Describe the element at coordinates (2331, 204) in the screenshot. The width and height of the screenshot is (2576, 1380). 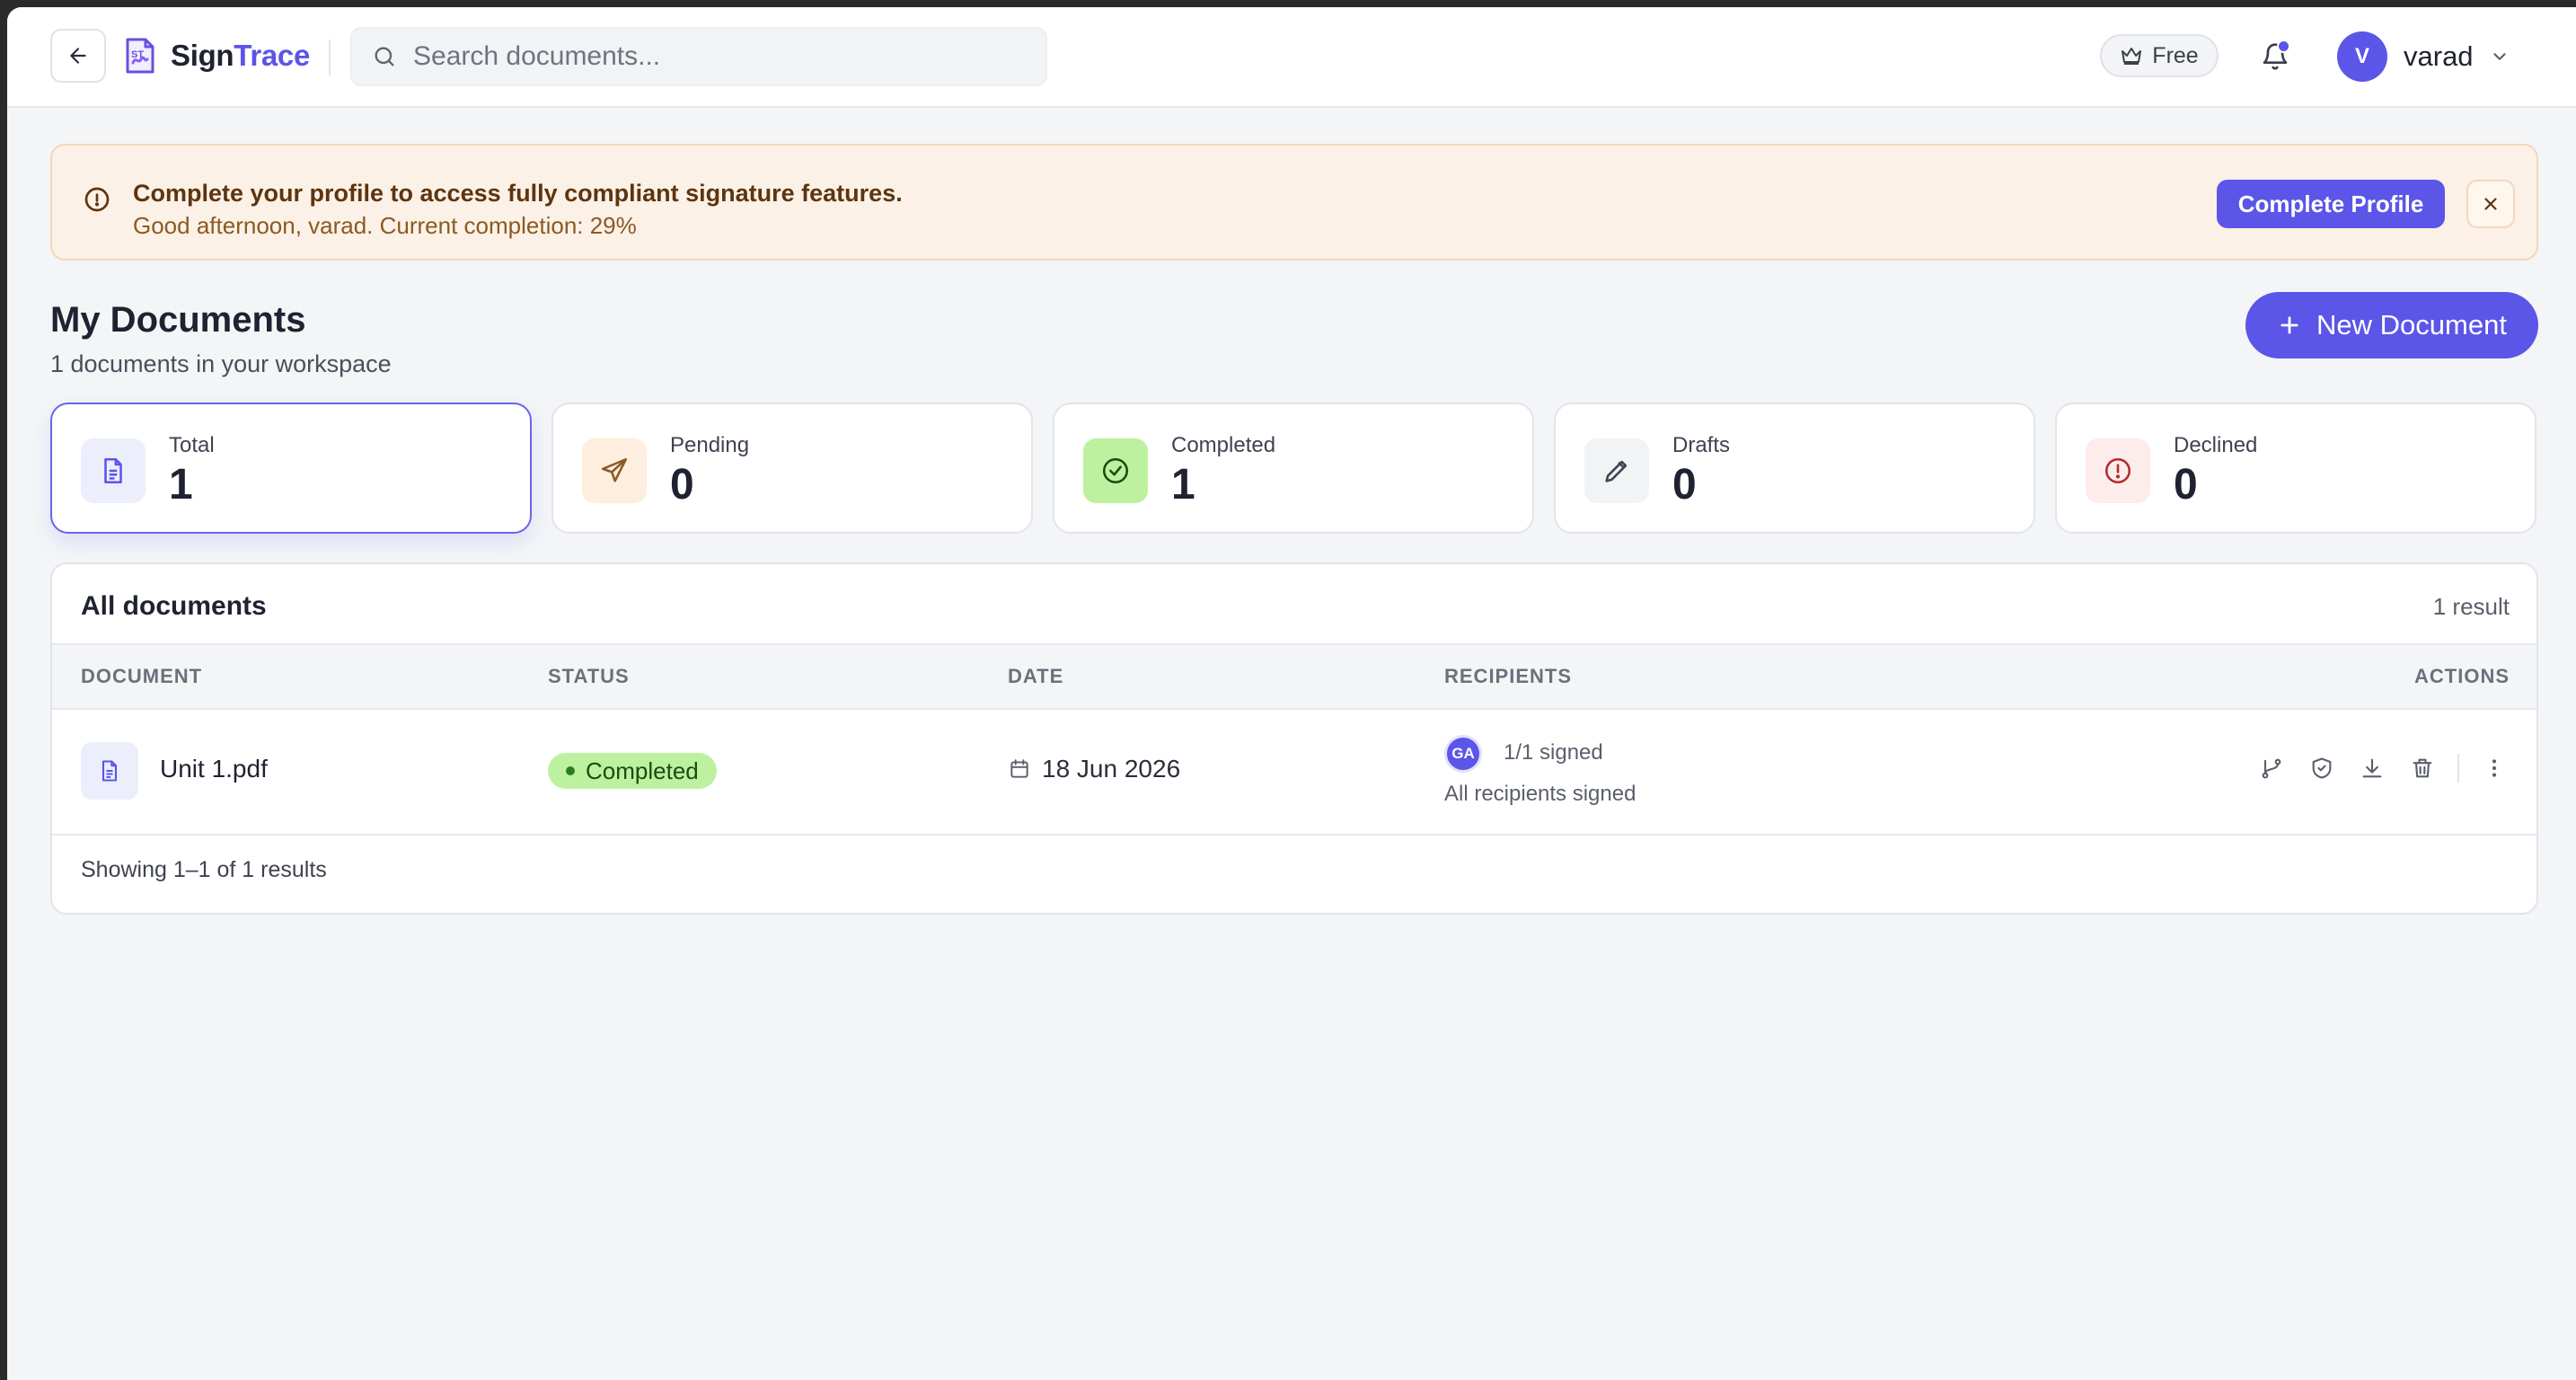
I see `complete-profile-button: Complete Profile` at that location.